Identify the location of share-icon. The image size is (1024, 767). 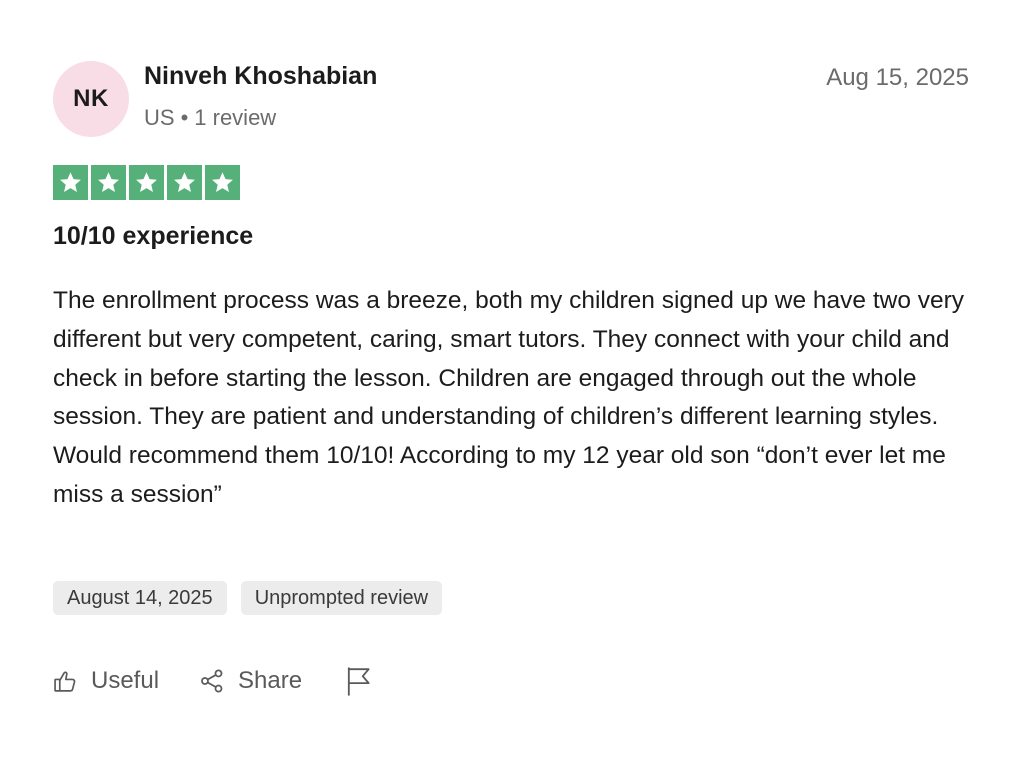
(212, 681).